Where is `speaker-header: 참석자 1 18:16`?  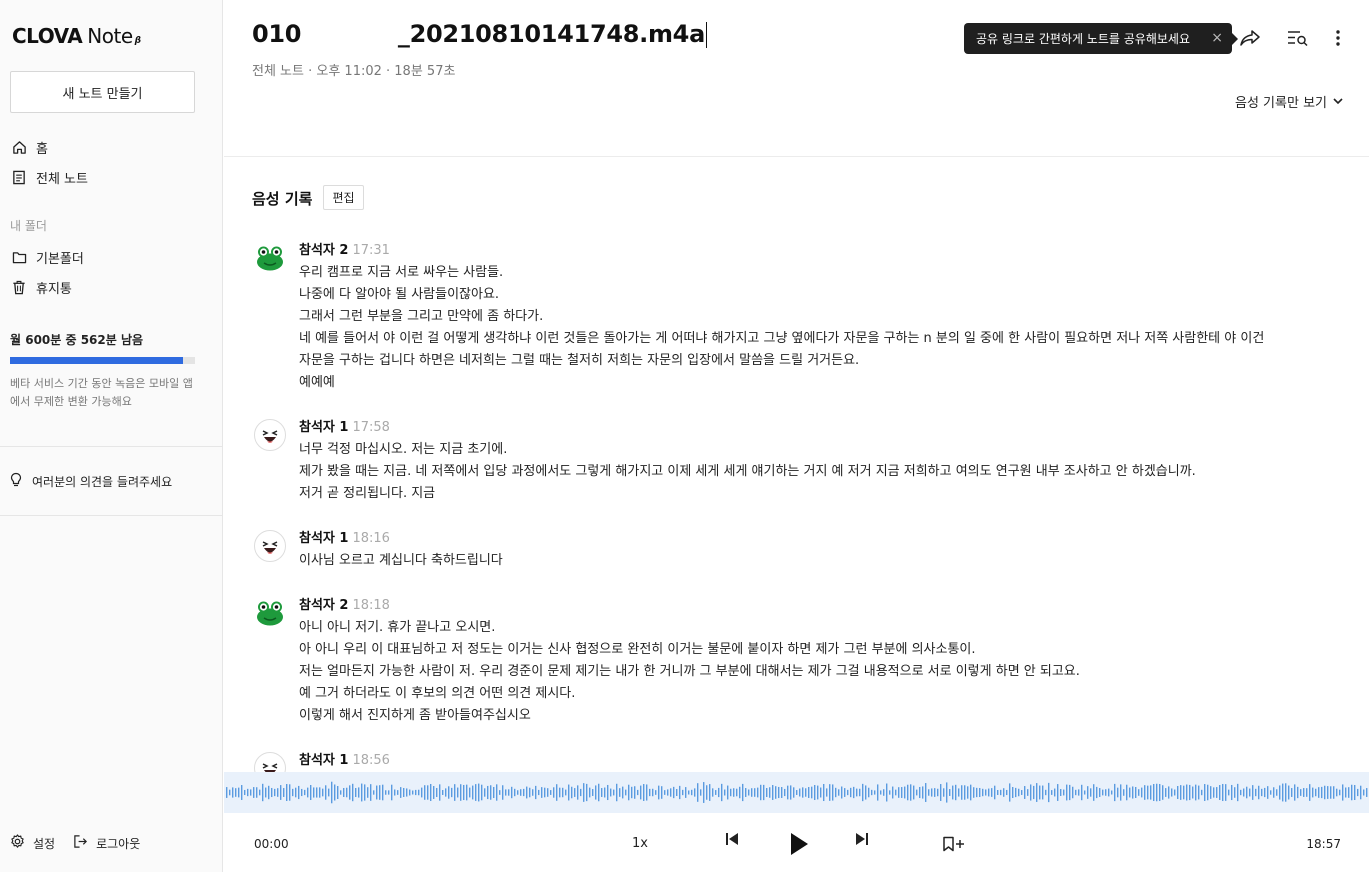 speaker-header: 참석자 1 18:16 is located at coordinates (401, 539).